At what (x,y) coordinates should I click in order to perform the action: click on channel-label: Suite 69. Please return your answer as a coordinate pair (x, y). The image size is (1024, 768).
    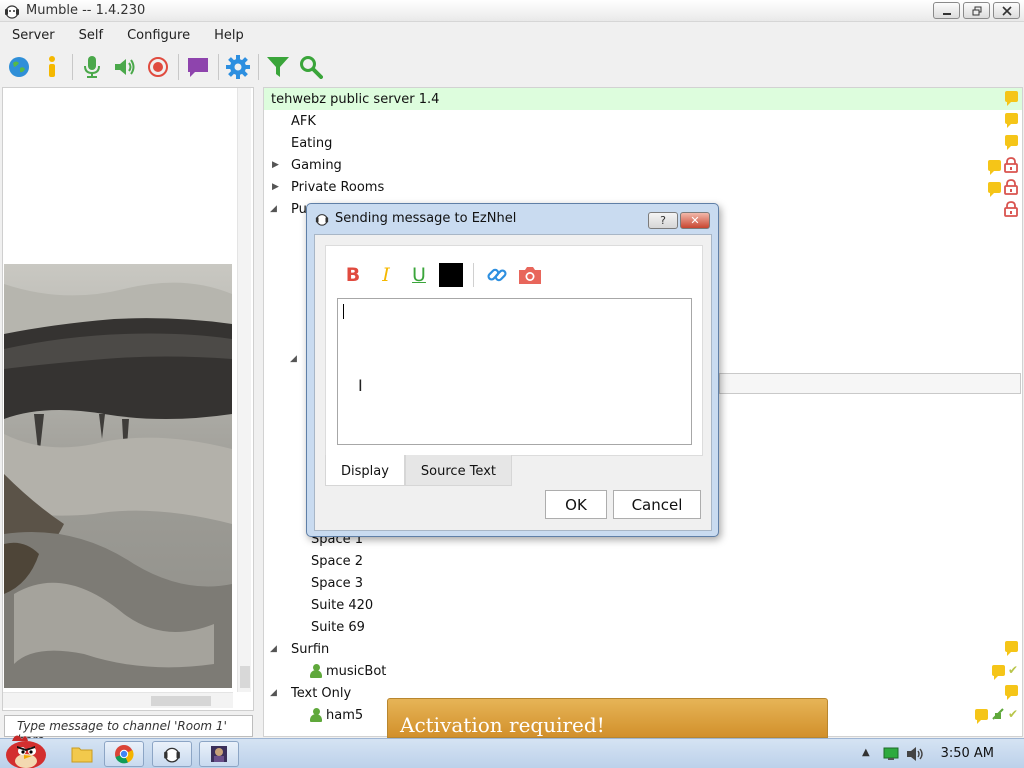
    Looking at the image, I should click on (338, 627).